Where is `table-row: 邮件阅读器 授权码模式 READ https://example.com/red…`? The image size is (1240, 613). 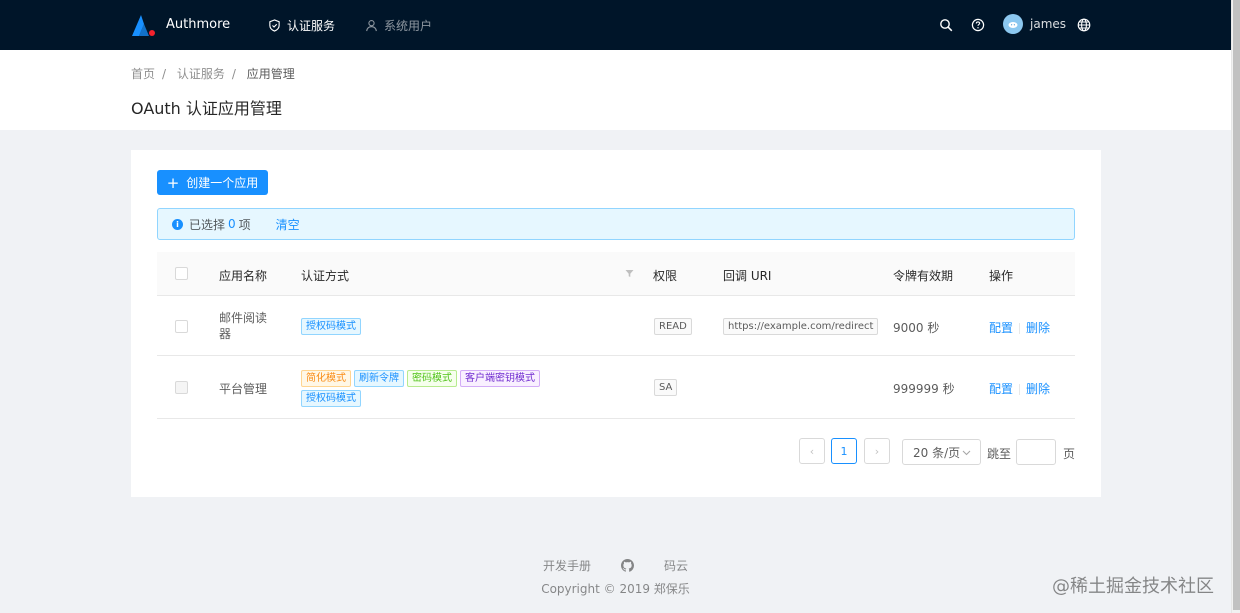
table-row: 邮件阅读器 授权码模式 READ https://example.com/red… is located at coordinates (616, 326).